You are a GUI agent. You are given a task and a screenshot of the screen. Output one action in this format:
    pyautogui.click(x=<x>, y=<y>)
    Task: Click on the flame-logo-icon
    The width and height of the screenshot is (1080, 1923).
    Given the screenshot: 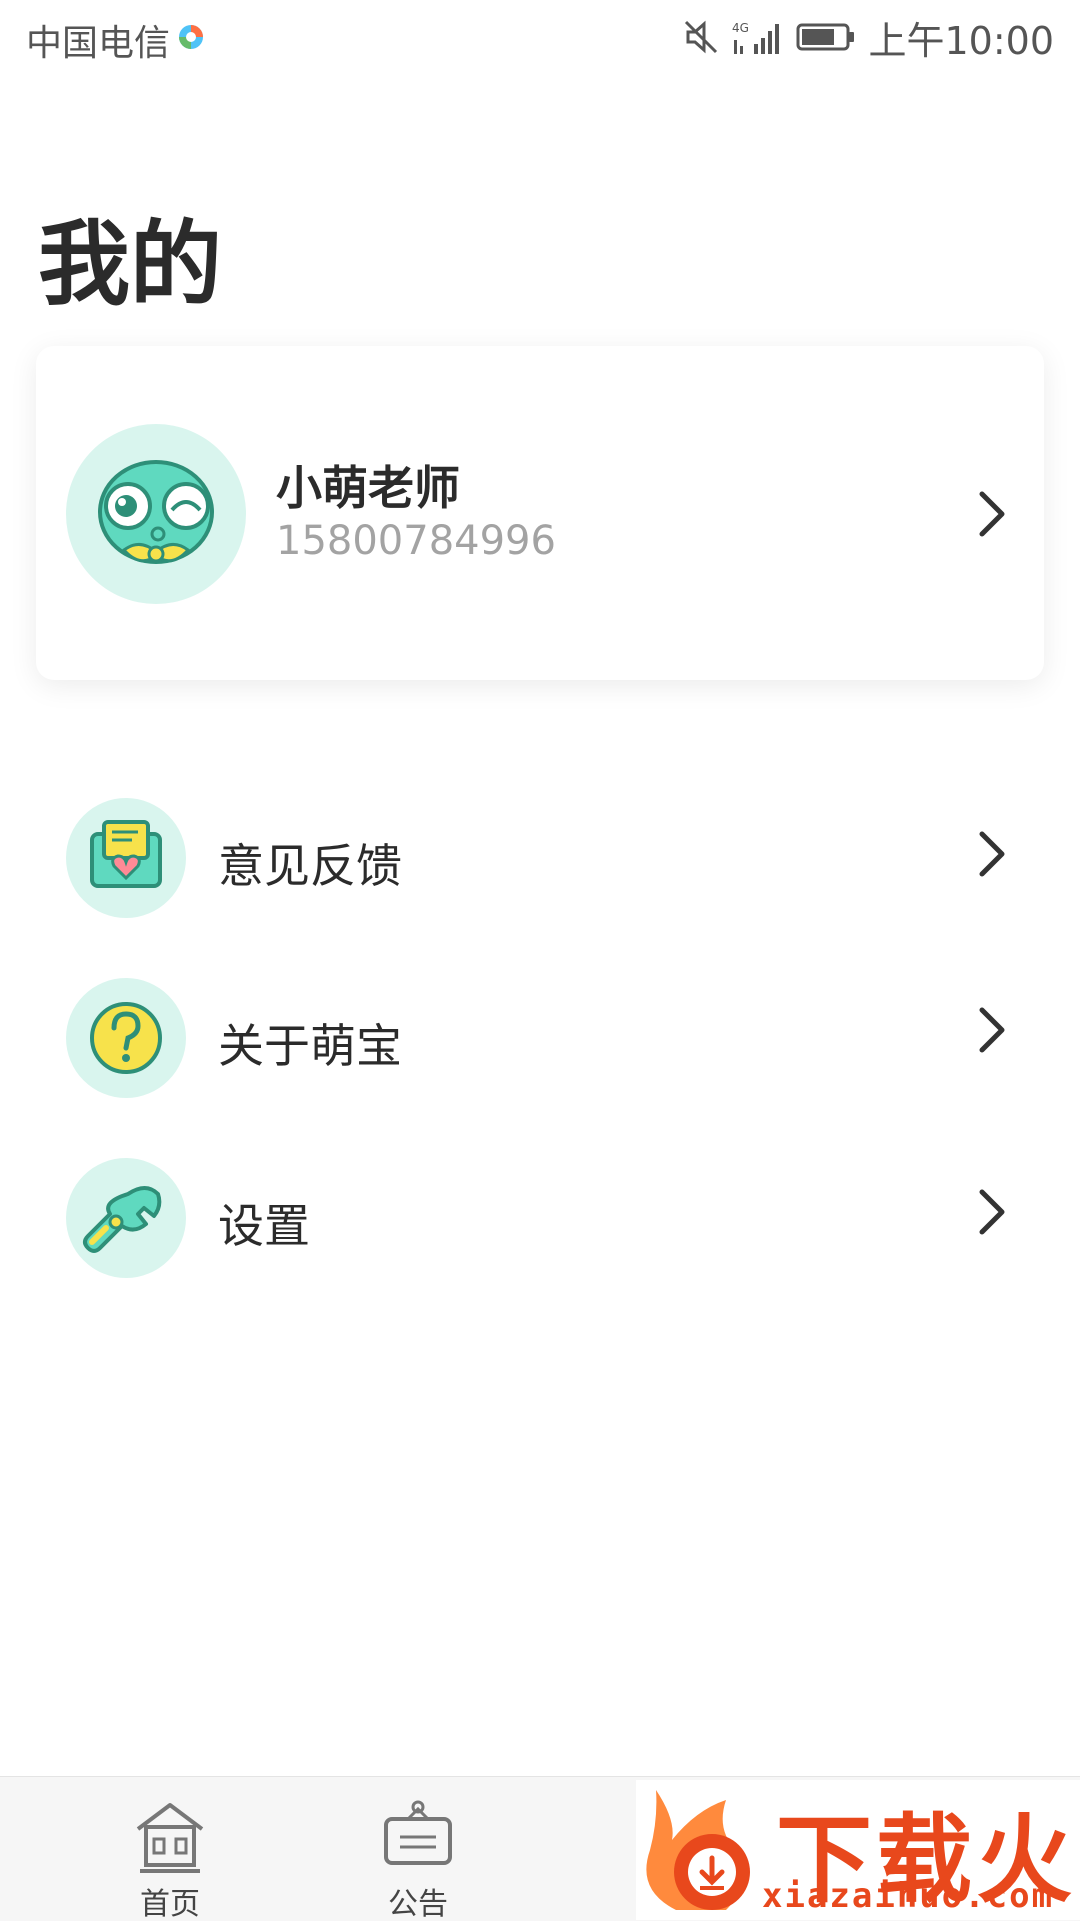 What is the action you would take?
    pyautogui.click(x=698, y=1850)
    